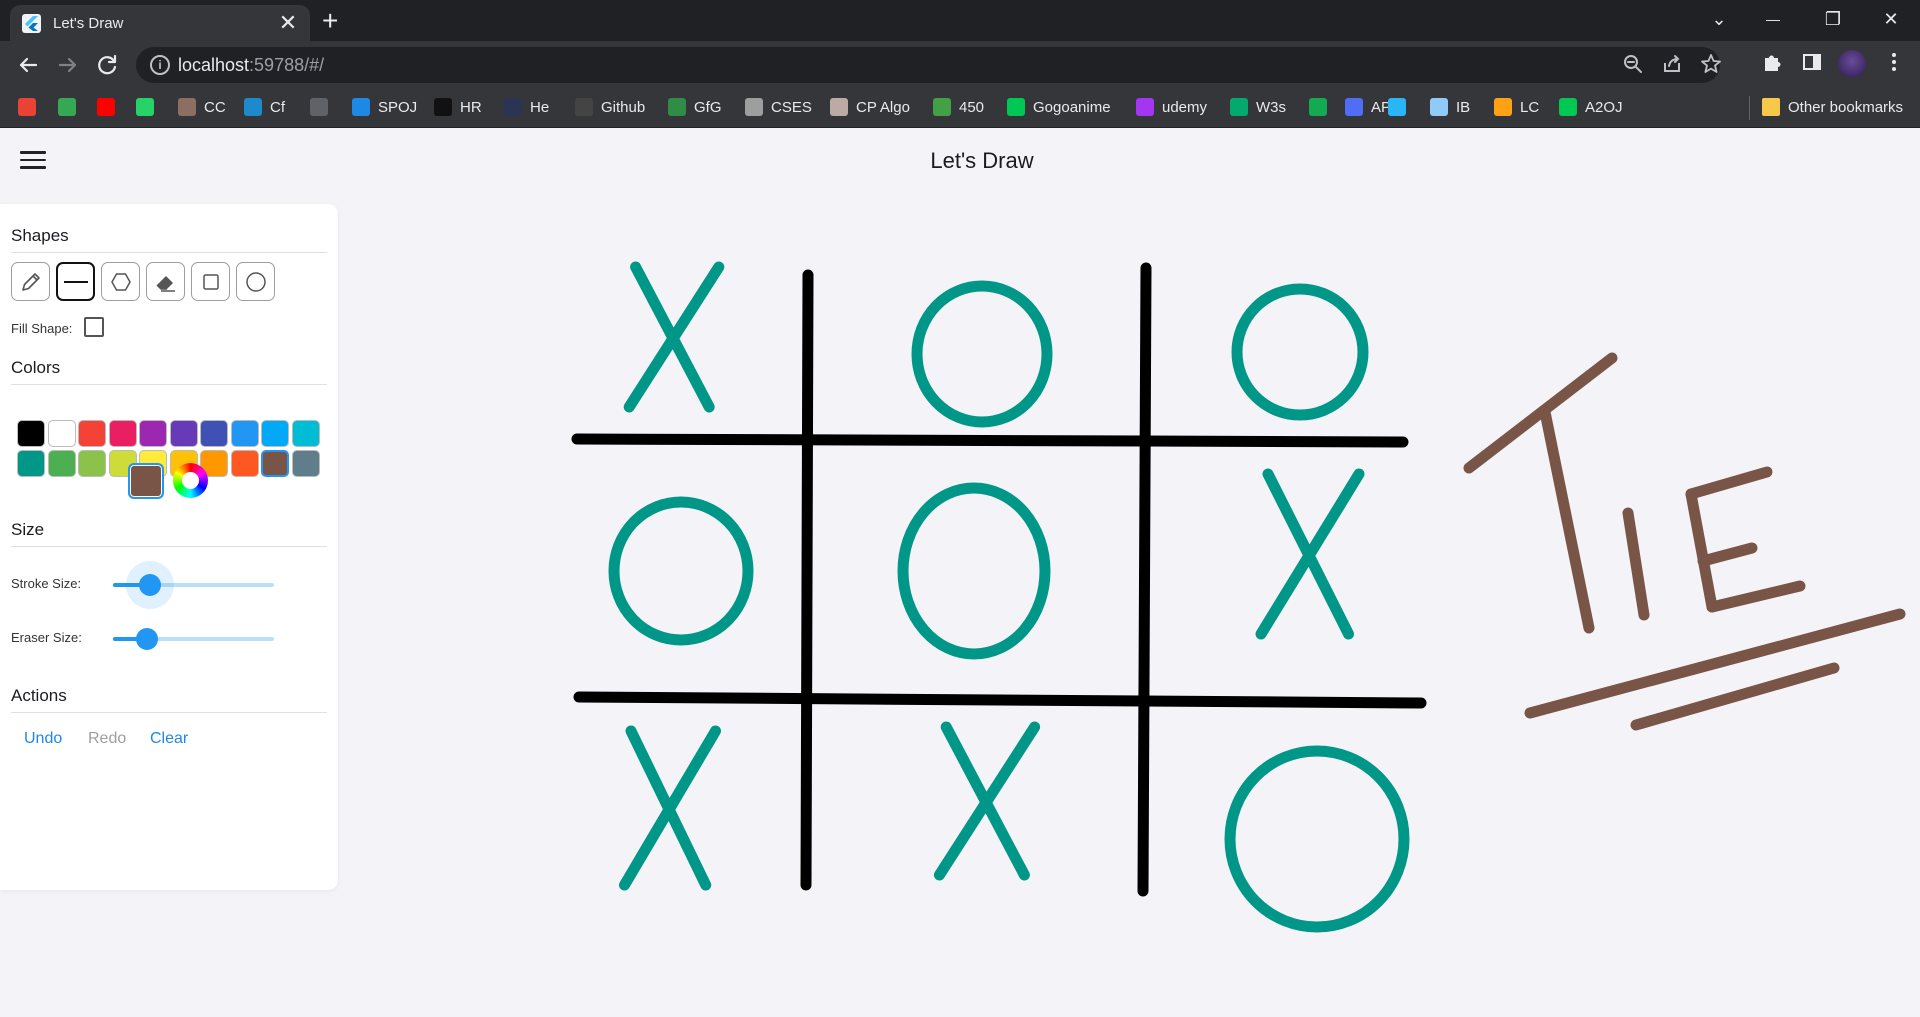 The width and height of the screenshot is (1920, 1017). What do you see at coordinates (202, 107) in the screenshot?
I see `bookmark-cc: CC` at bounding box center [202, 107].